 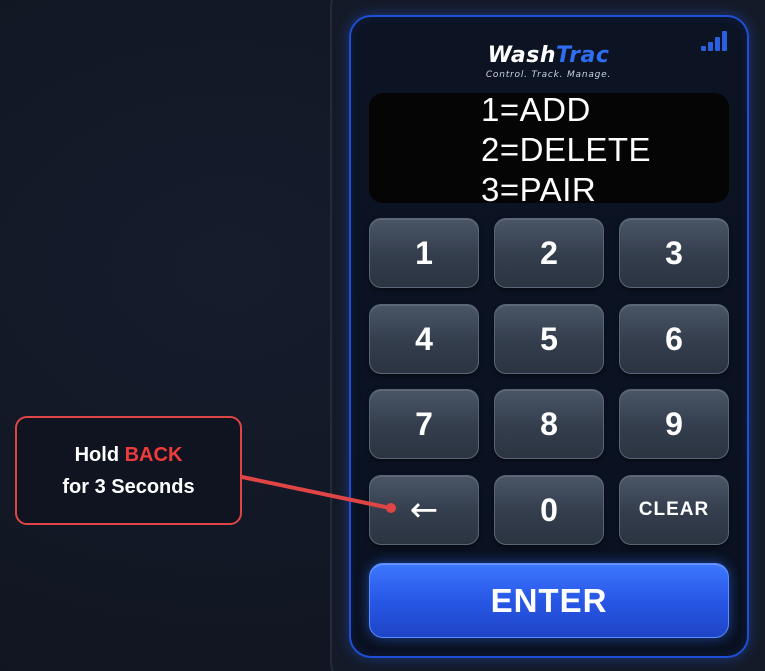 What do you see at coordinates (549, 510) in the screenshot?
I see `key-0: 0` at bounding box center [549, 510].